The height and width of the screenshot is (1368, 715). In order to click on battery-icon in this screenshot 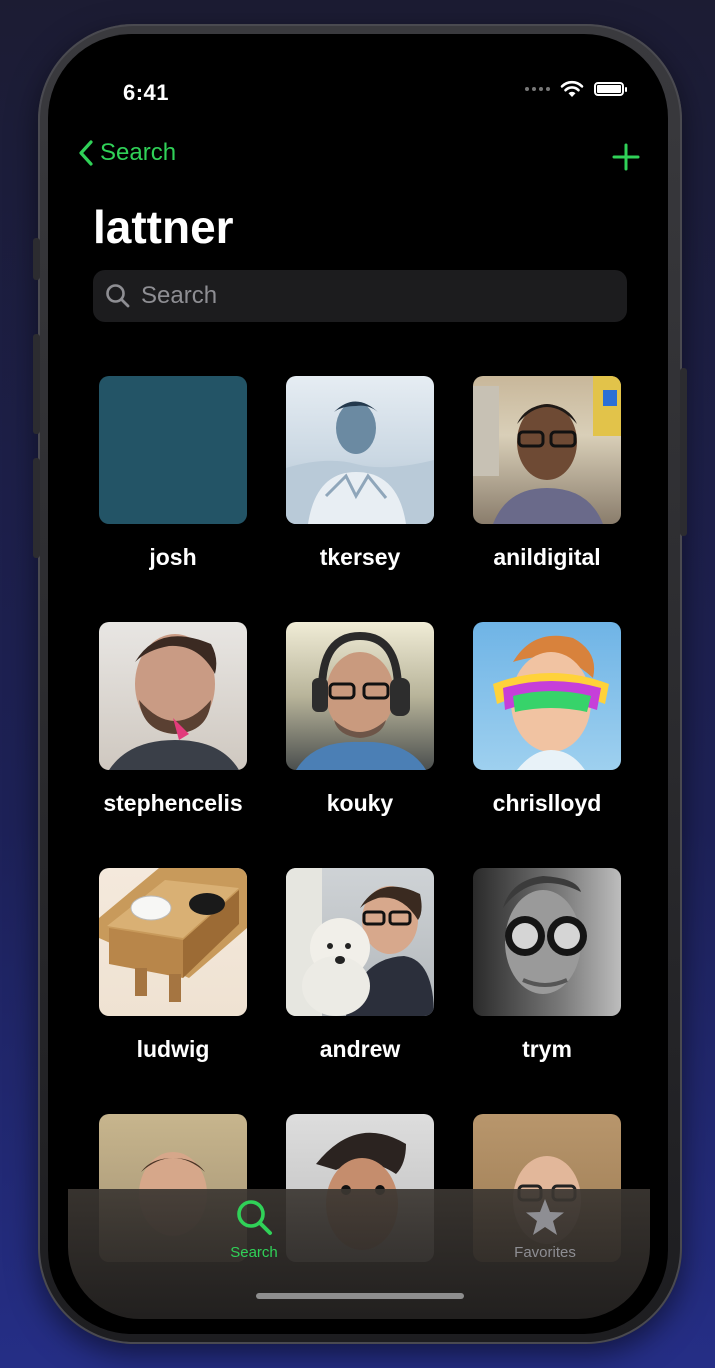, I will do `click(610, 89)`.